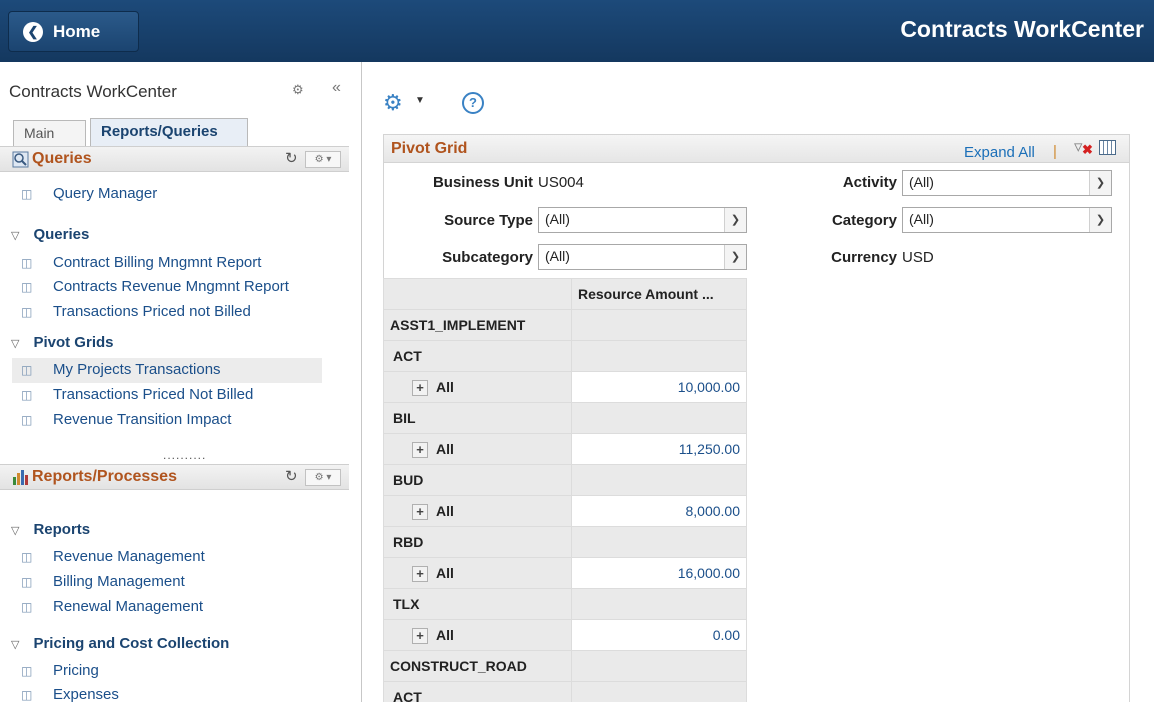 The width and height of the screenshot is (1154, 702). I want to click on table-row: + All 11,250.00, so click(565, 449).